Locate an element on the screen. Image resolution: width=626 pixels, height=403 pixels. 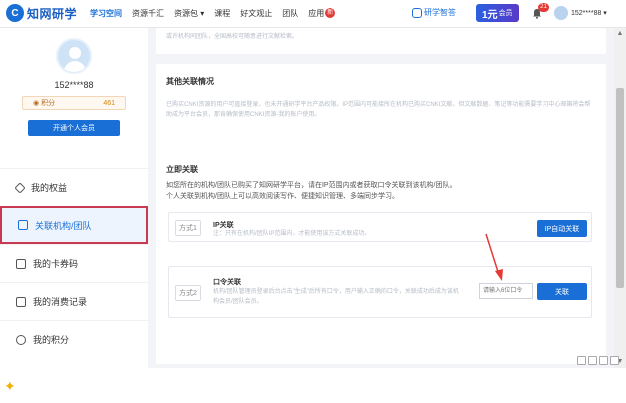
open-vip-button: 开通个人会员 is located at coordinates (74, 128).